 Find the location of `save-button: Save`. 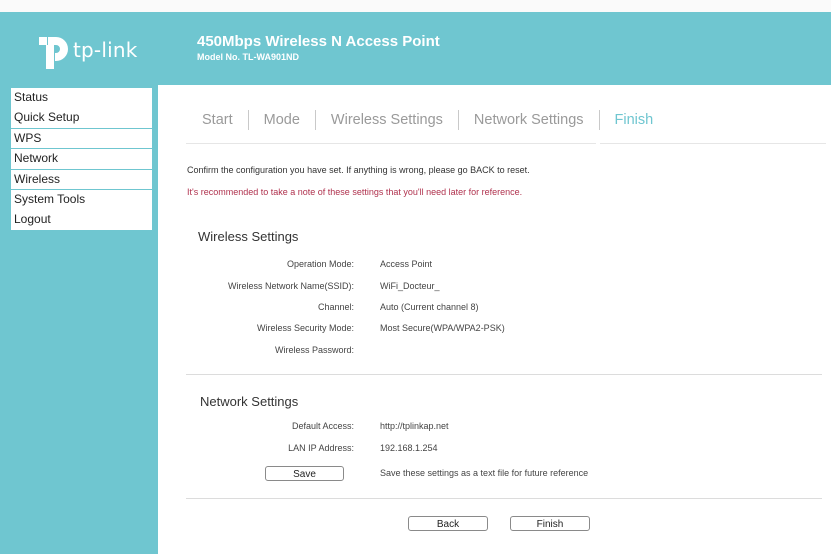

save-button: Save is located at coordinates (304, 473).